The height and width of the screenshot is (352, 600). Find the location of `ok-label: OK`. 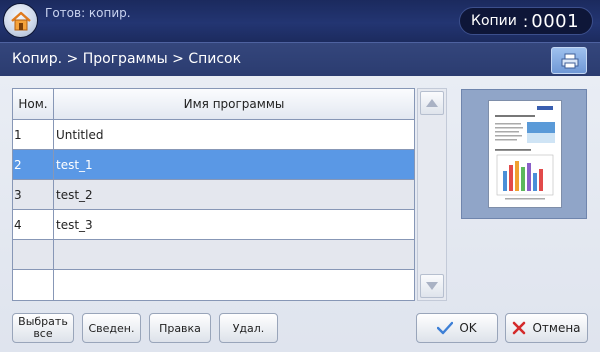

ok-label: OK is located at coordinates (468, 328).